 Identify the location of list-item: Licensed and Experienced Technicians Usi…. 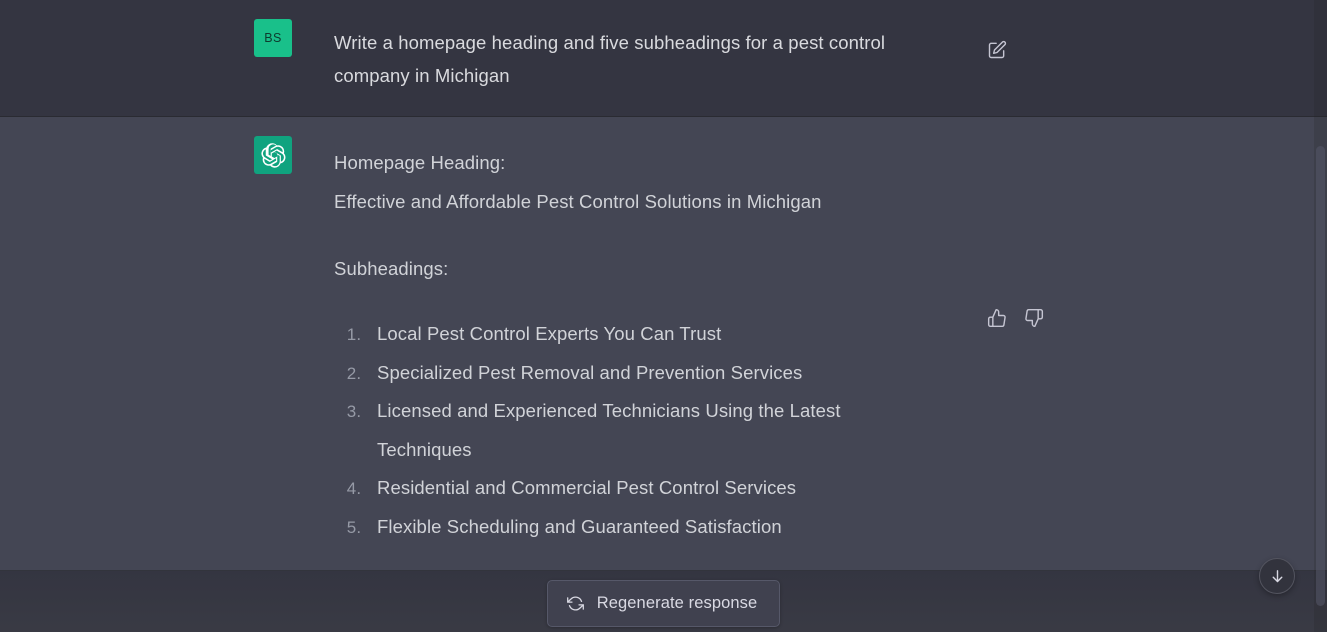
(650, 430).